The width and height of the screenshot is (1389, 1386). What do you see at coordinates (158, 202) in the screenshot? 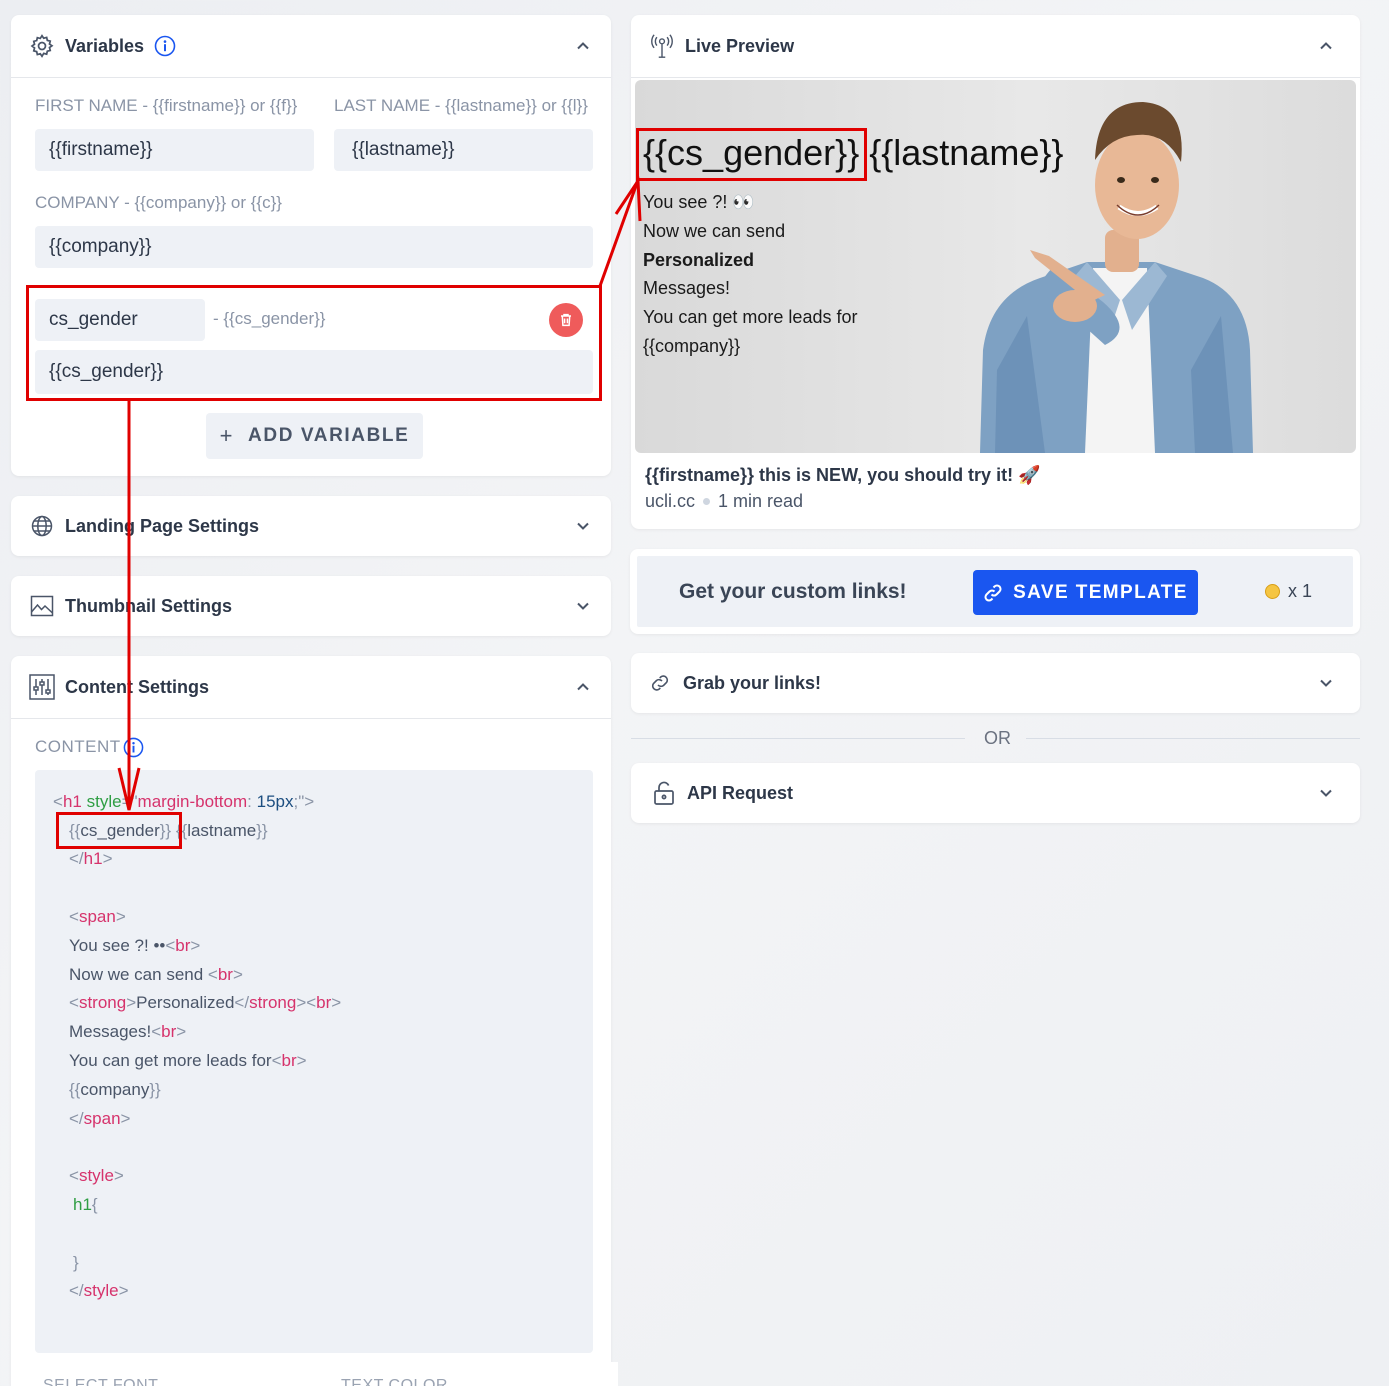
I see `company-label: COMPANY - {{company}} or {{c}}` at bounding box center [158, 202].